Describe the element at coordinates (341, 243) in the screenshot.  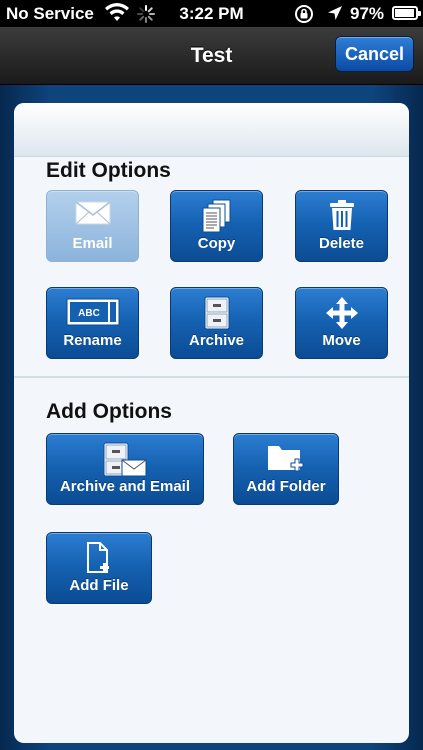
I see `delete-button-label: Delete` at that location.